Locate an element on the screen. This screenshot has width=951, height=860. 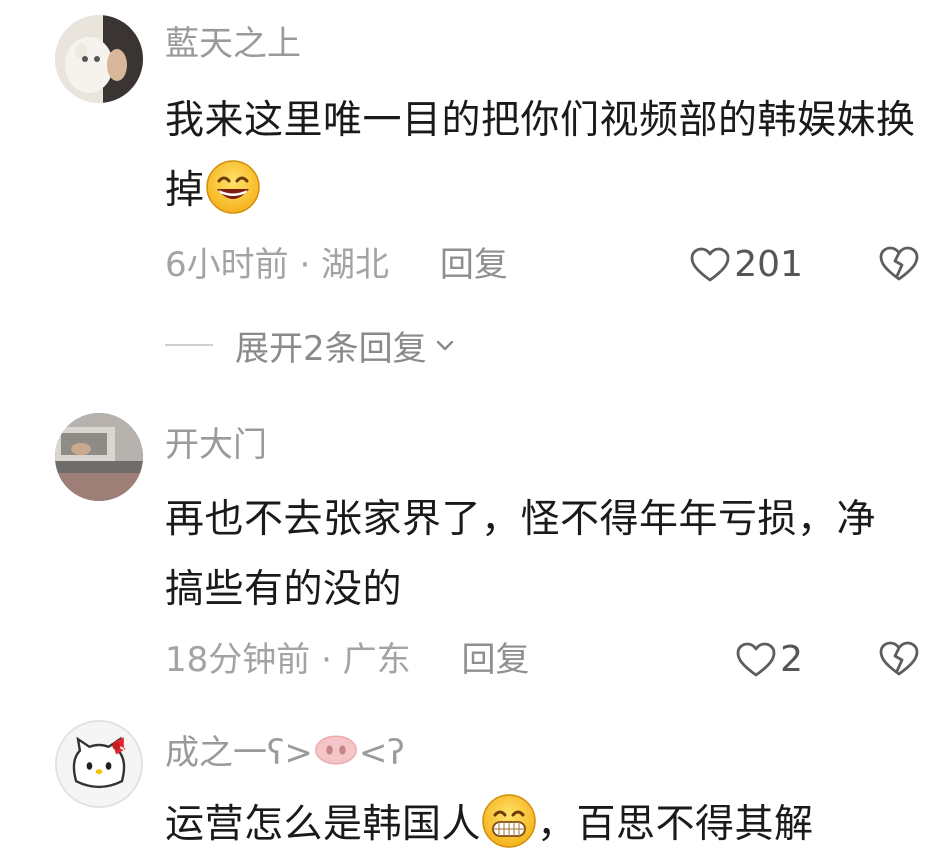
comment-text-body: 我来这里唯一目的把你们视频部的韩娱妹换掉 is located at coordinates (540, 155).